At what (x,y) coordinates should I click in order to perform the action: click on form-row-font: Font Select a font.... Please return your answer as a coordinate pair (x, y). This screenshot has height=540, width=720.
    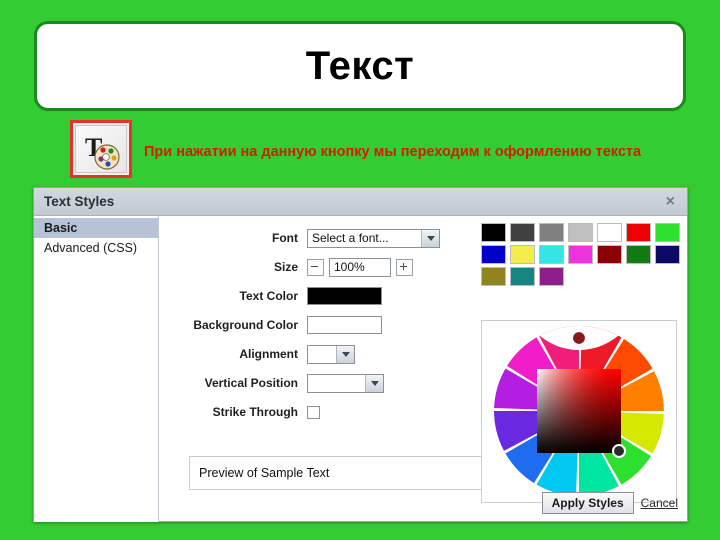
    Looking at the image, I should click on (317, 238).